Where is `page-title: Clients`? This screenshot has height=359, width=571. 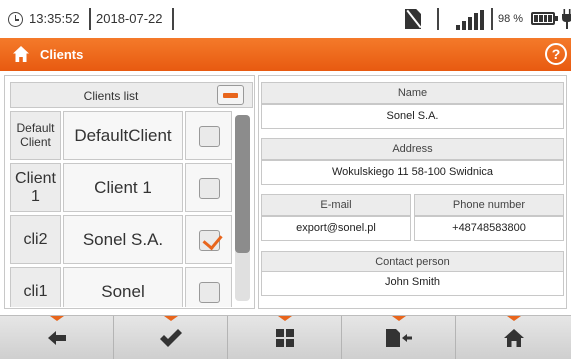 page-title: Clients is located at coordinates (62, 54).